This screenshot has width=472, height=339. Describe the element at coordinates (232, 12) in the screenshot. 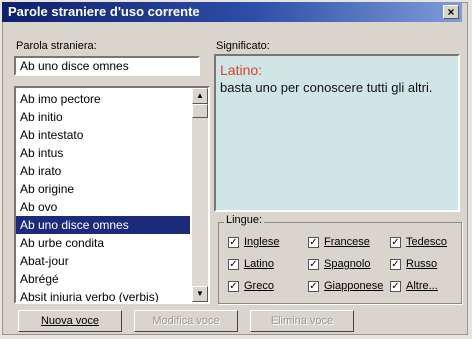

I see `title-bar: Parole straniere d'uso corrente ×` at that location.